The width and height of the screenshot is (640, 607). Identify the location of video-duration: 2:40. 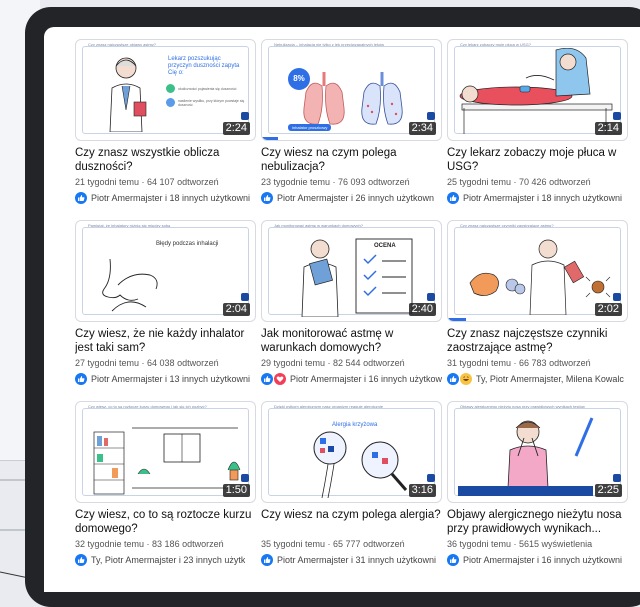
(422, 309).